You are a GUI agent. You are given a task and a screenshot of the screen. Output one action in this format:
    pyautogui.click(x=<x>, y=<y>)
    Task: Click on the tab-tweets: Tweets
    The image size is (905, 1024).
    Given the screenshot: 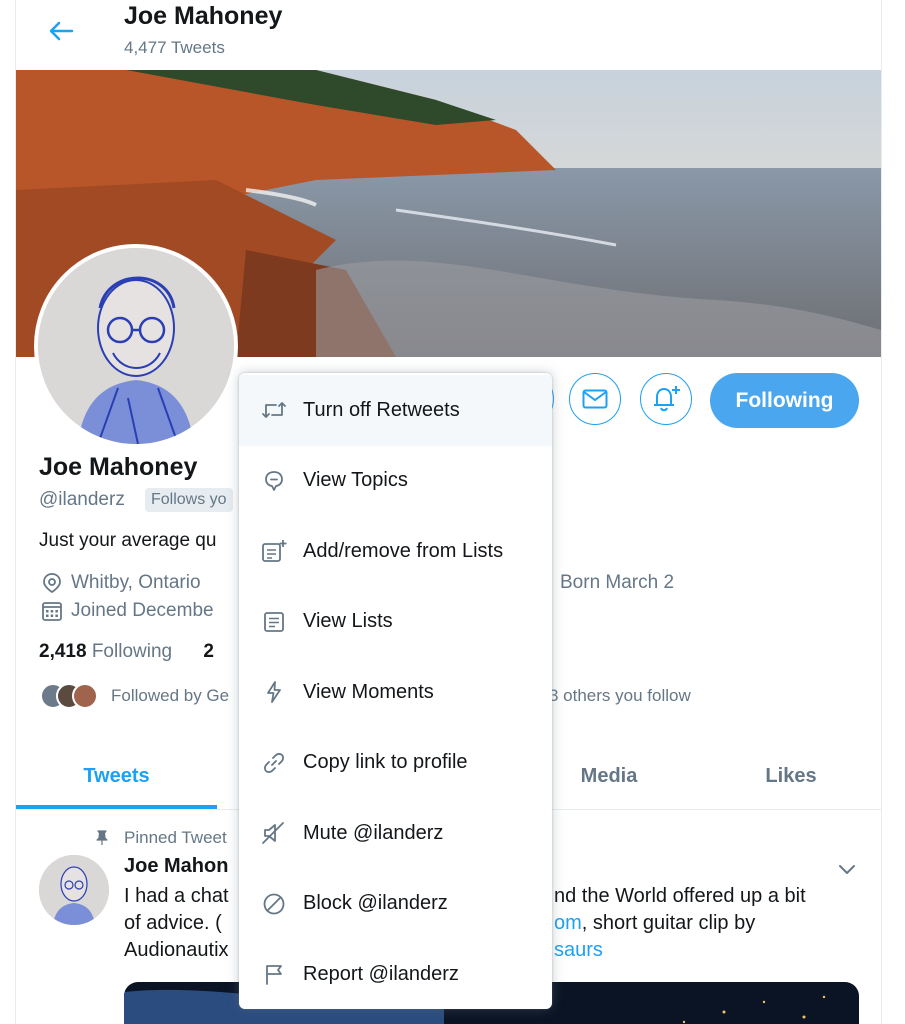 What is the action you would take?
    pyautogui.click(x=116, y=776)
    